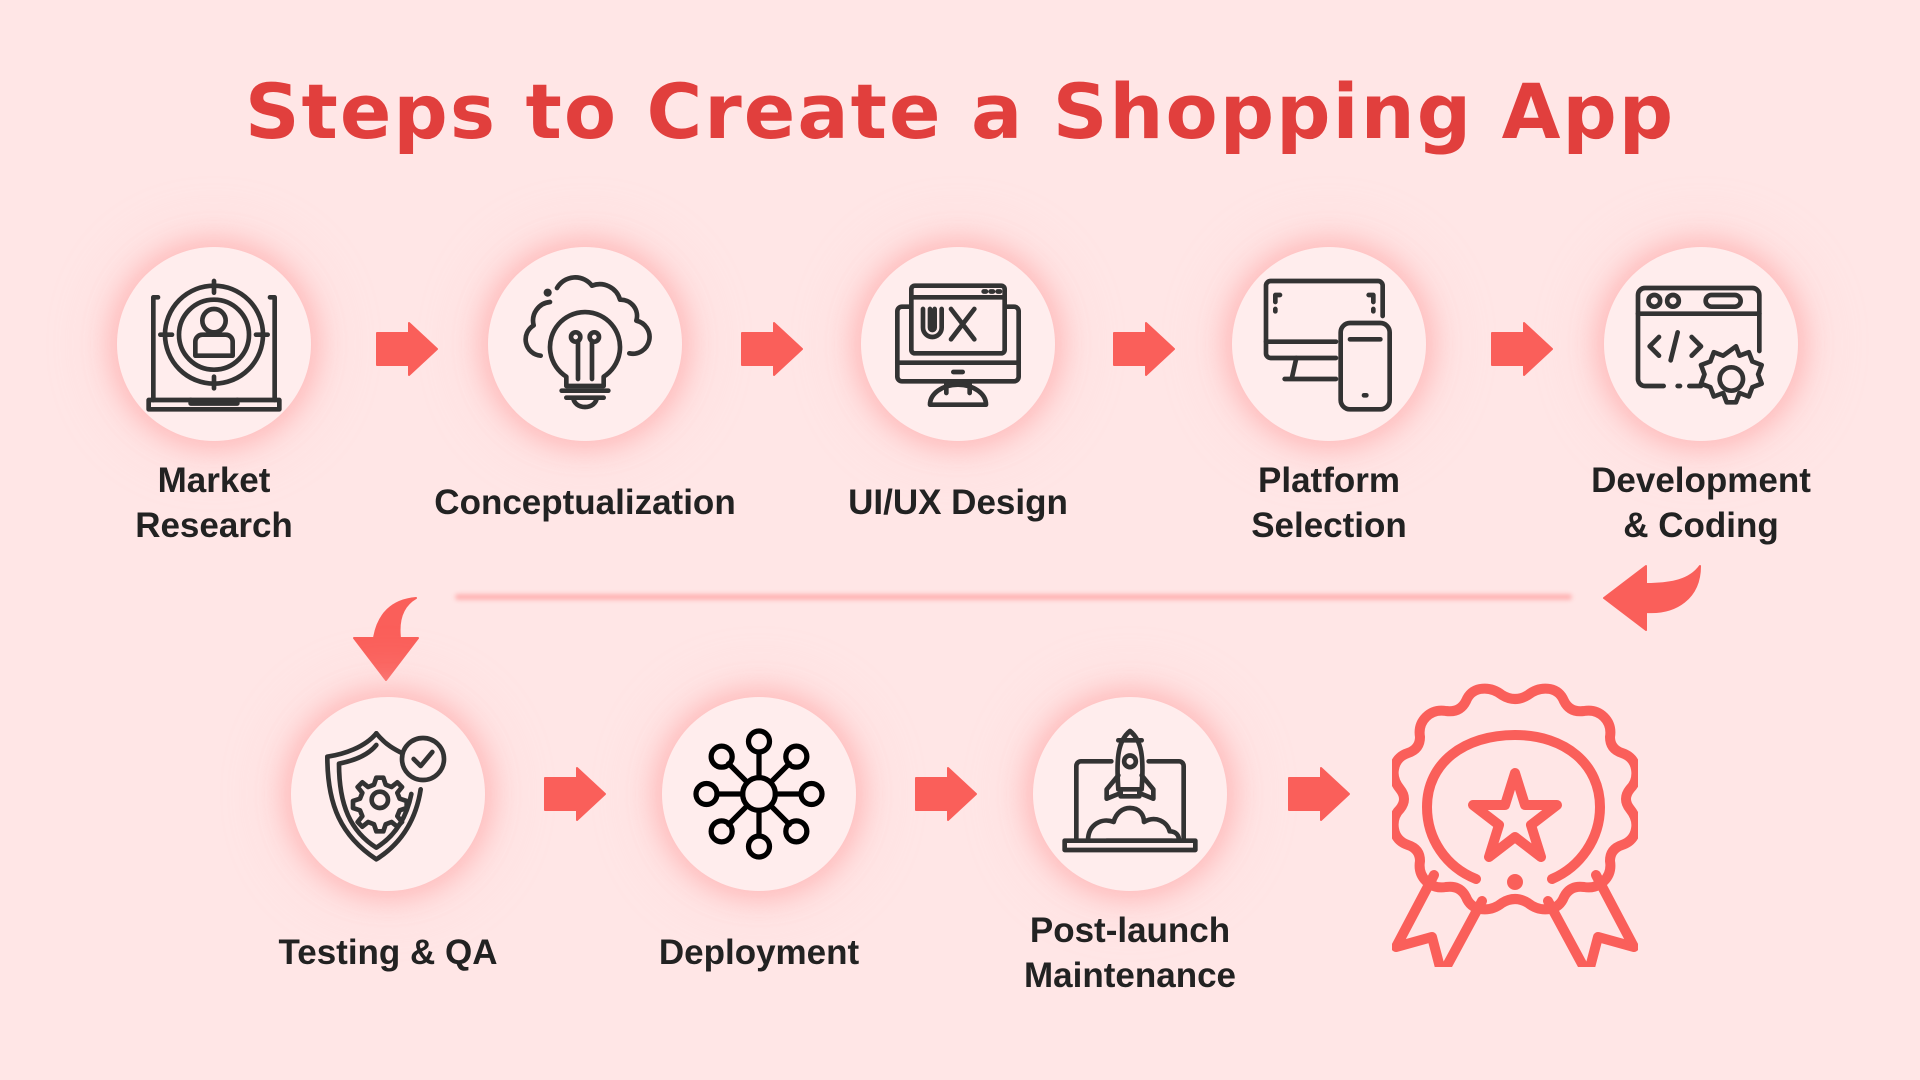 This screenshot has width=1920, height=1080. What do you see at coordinates (1130, 790) in the screenshot?
I see `laptop-rocket-icon` at bounding box center [1130, 790].